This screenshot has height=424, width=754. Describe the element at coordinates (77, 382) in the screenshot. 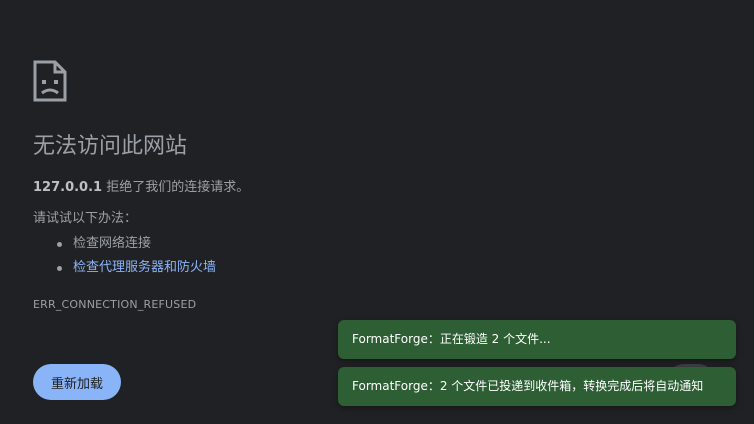

I see `reload-button: 重新加载` at that location.